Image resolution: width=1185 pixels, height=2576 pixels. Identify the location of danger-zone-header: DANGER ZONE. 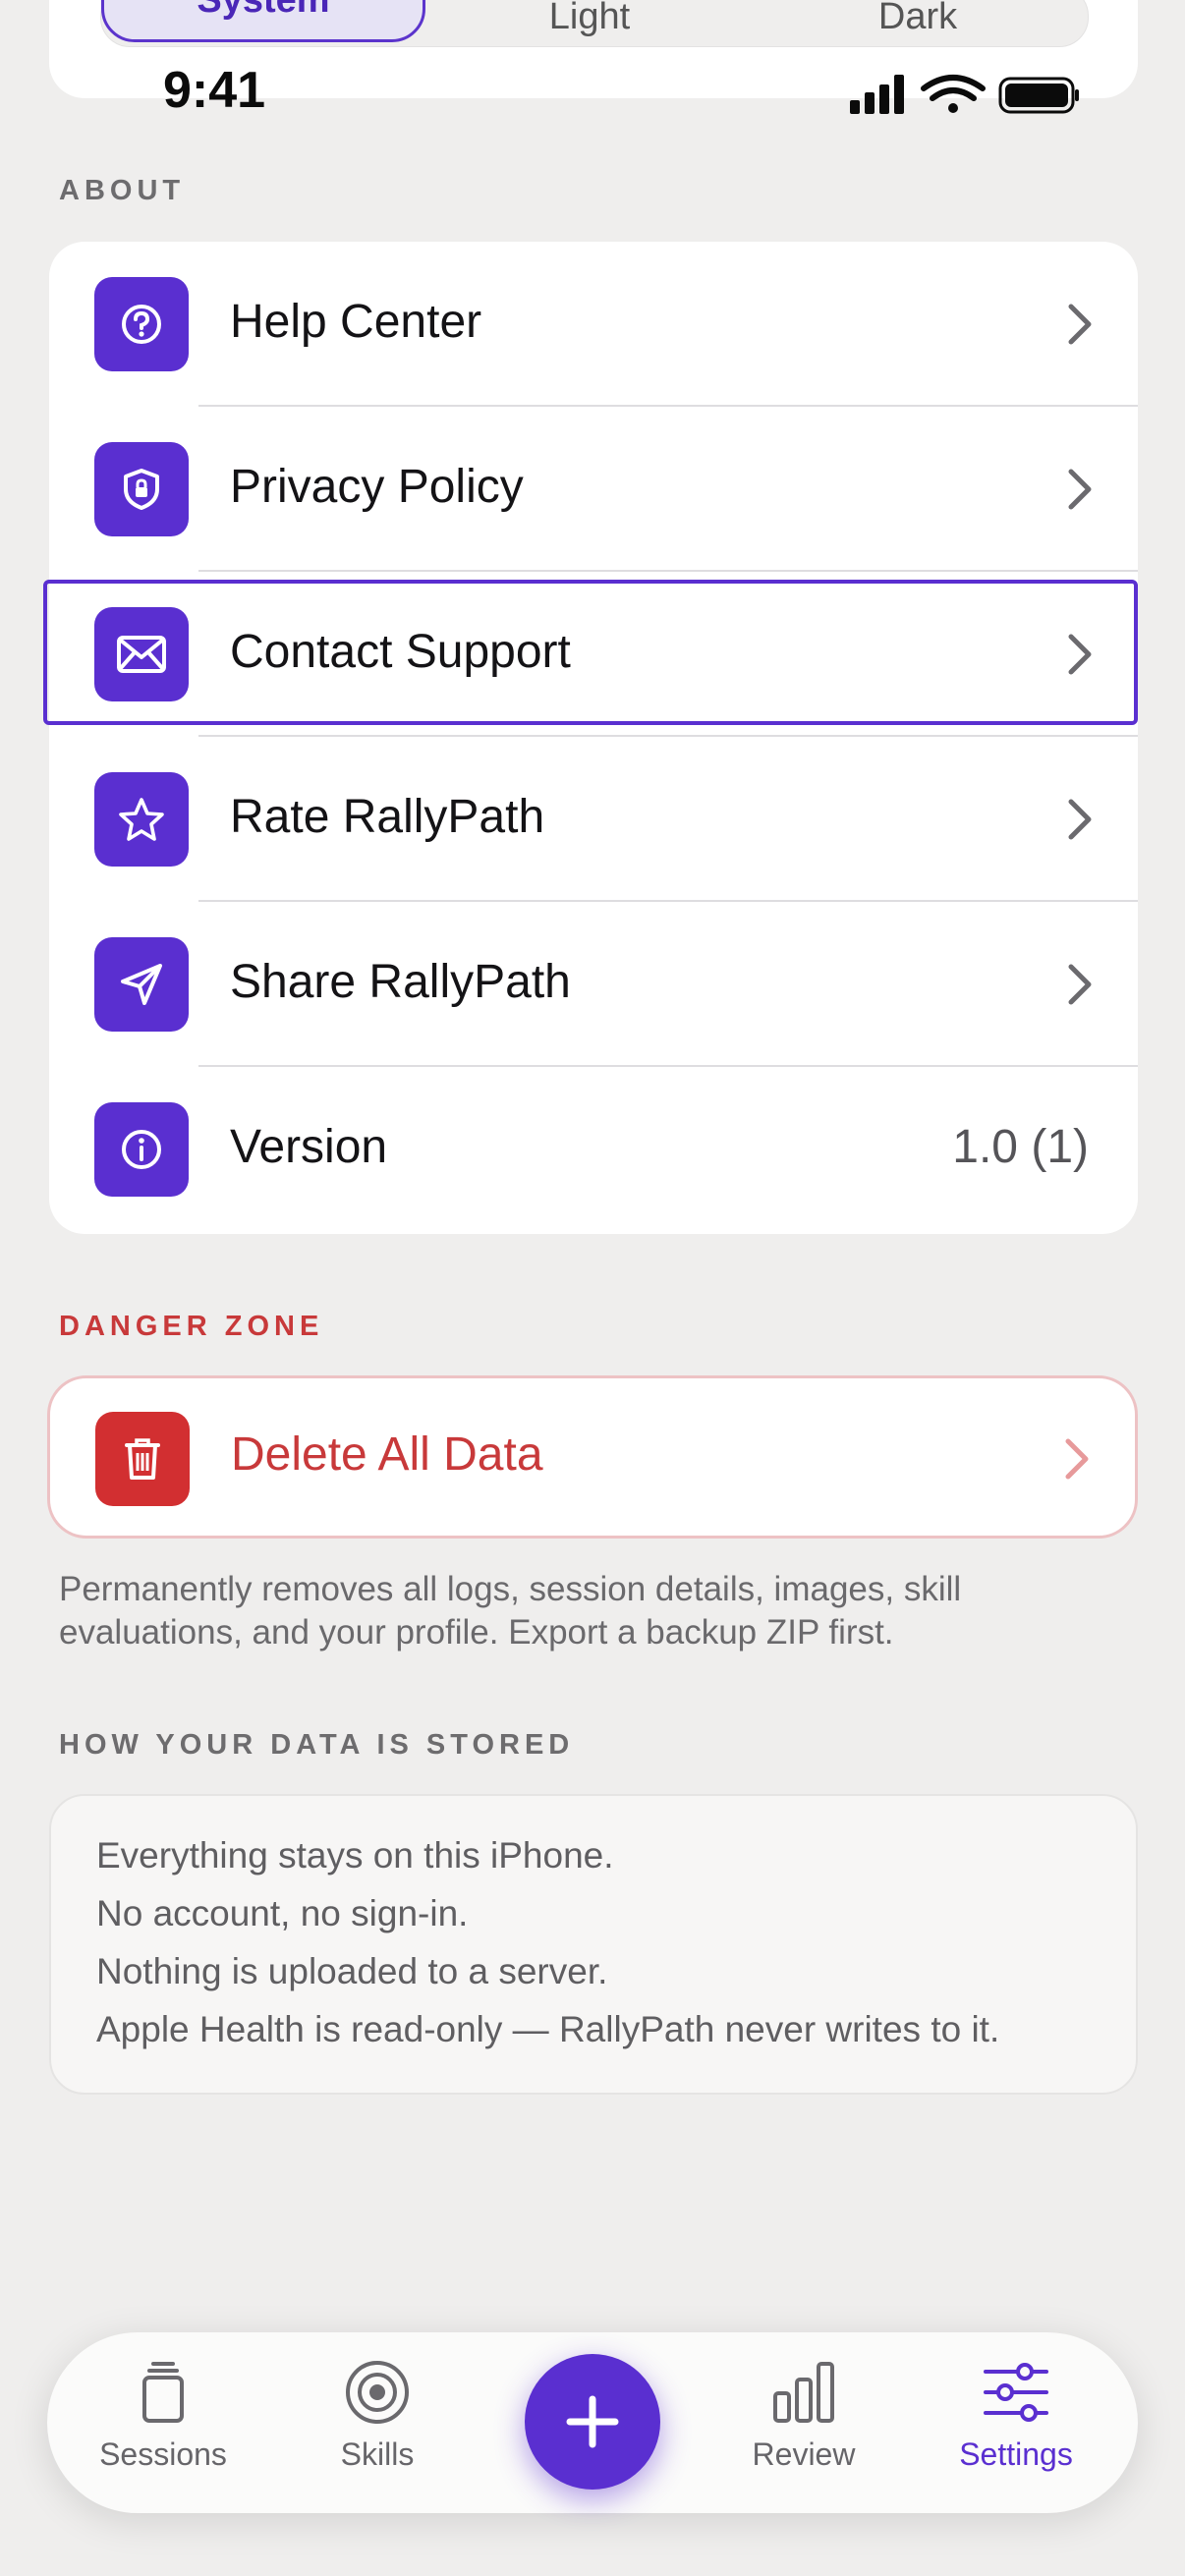
(192, 1326).